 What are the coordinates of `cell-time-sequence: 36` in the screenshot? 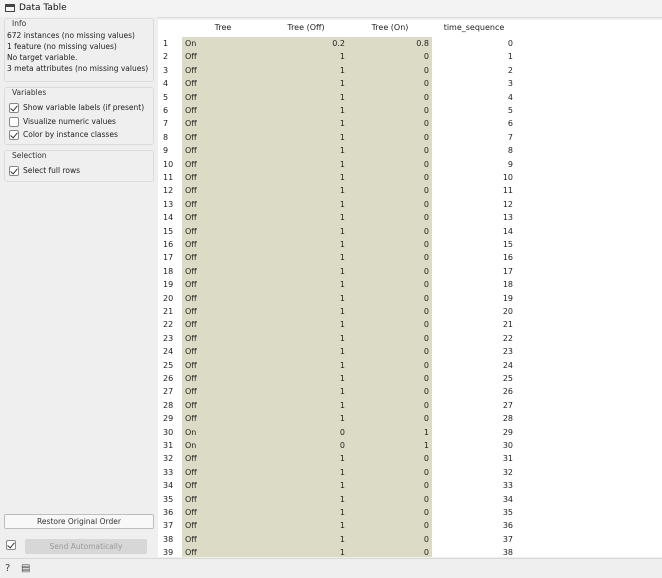 It's located at (474, 526).